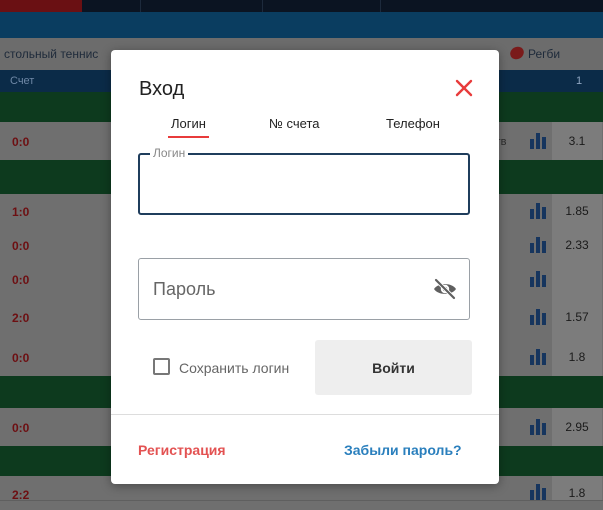 The image size is (603, 510). I want to click on forgot-password-link: Забыли пароль?, so click(403, 450).